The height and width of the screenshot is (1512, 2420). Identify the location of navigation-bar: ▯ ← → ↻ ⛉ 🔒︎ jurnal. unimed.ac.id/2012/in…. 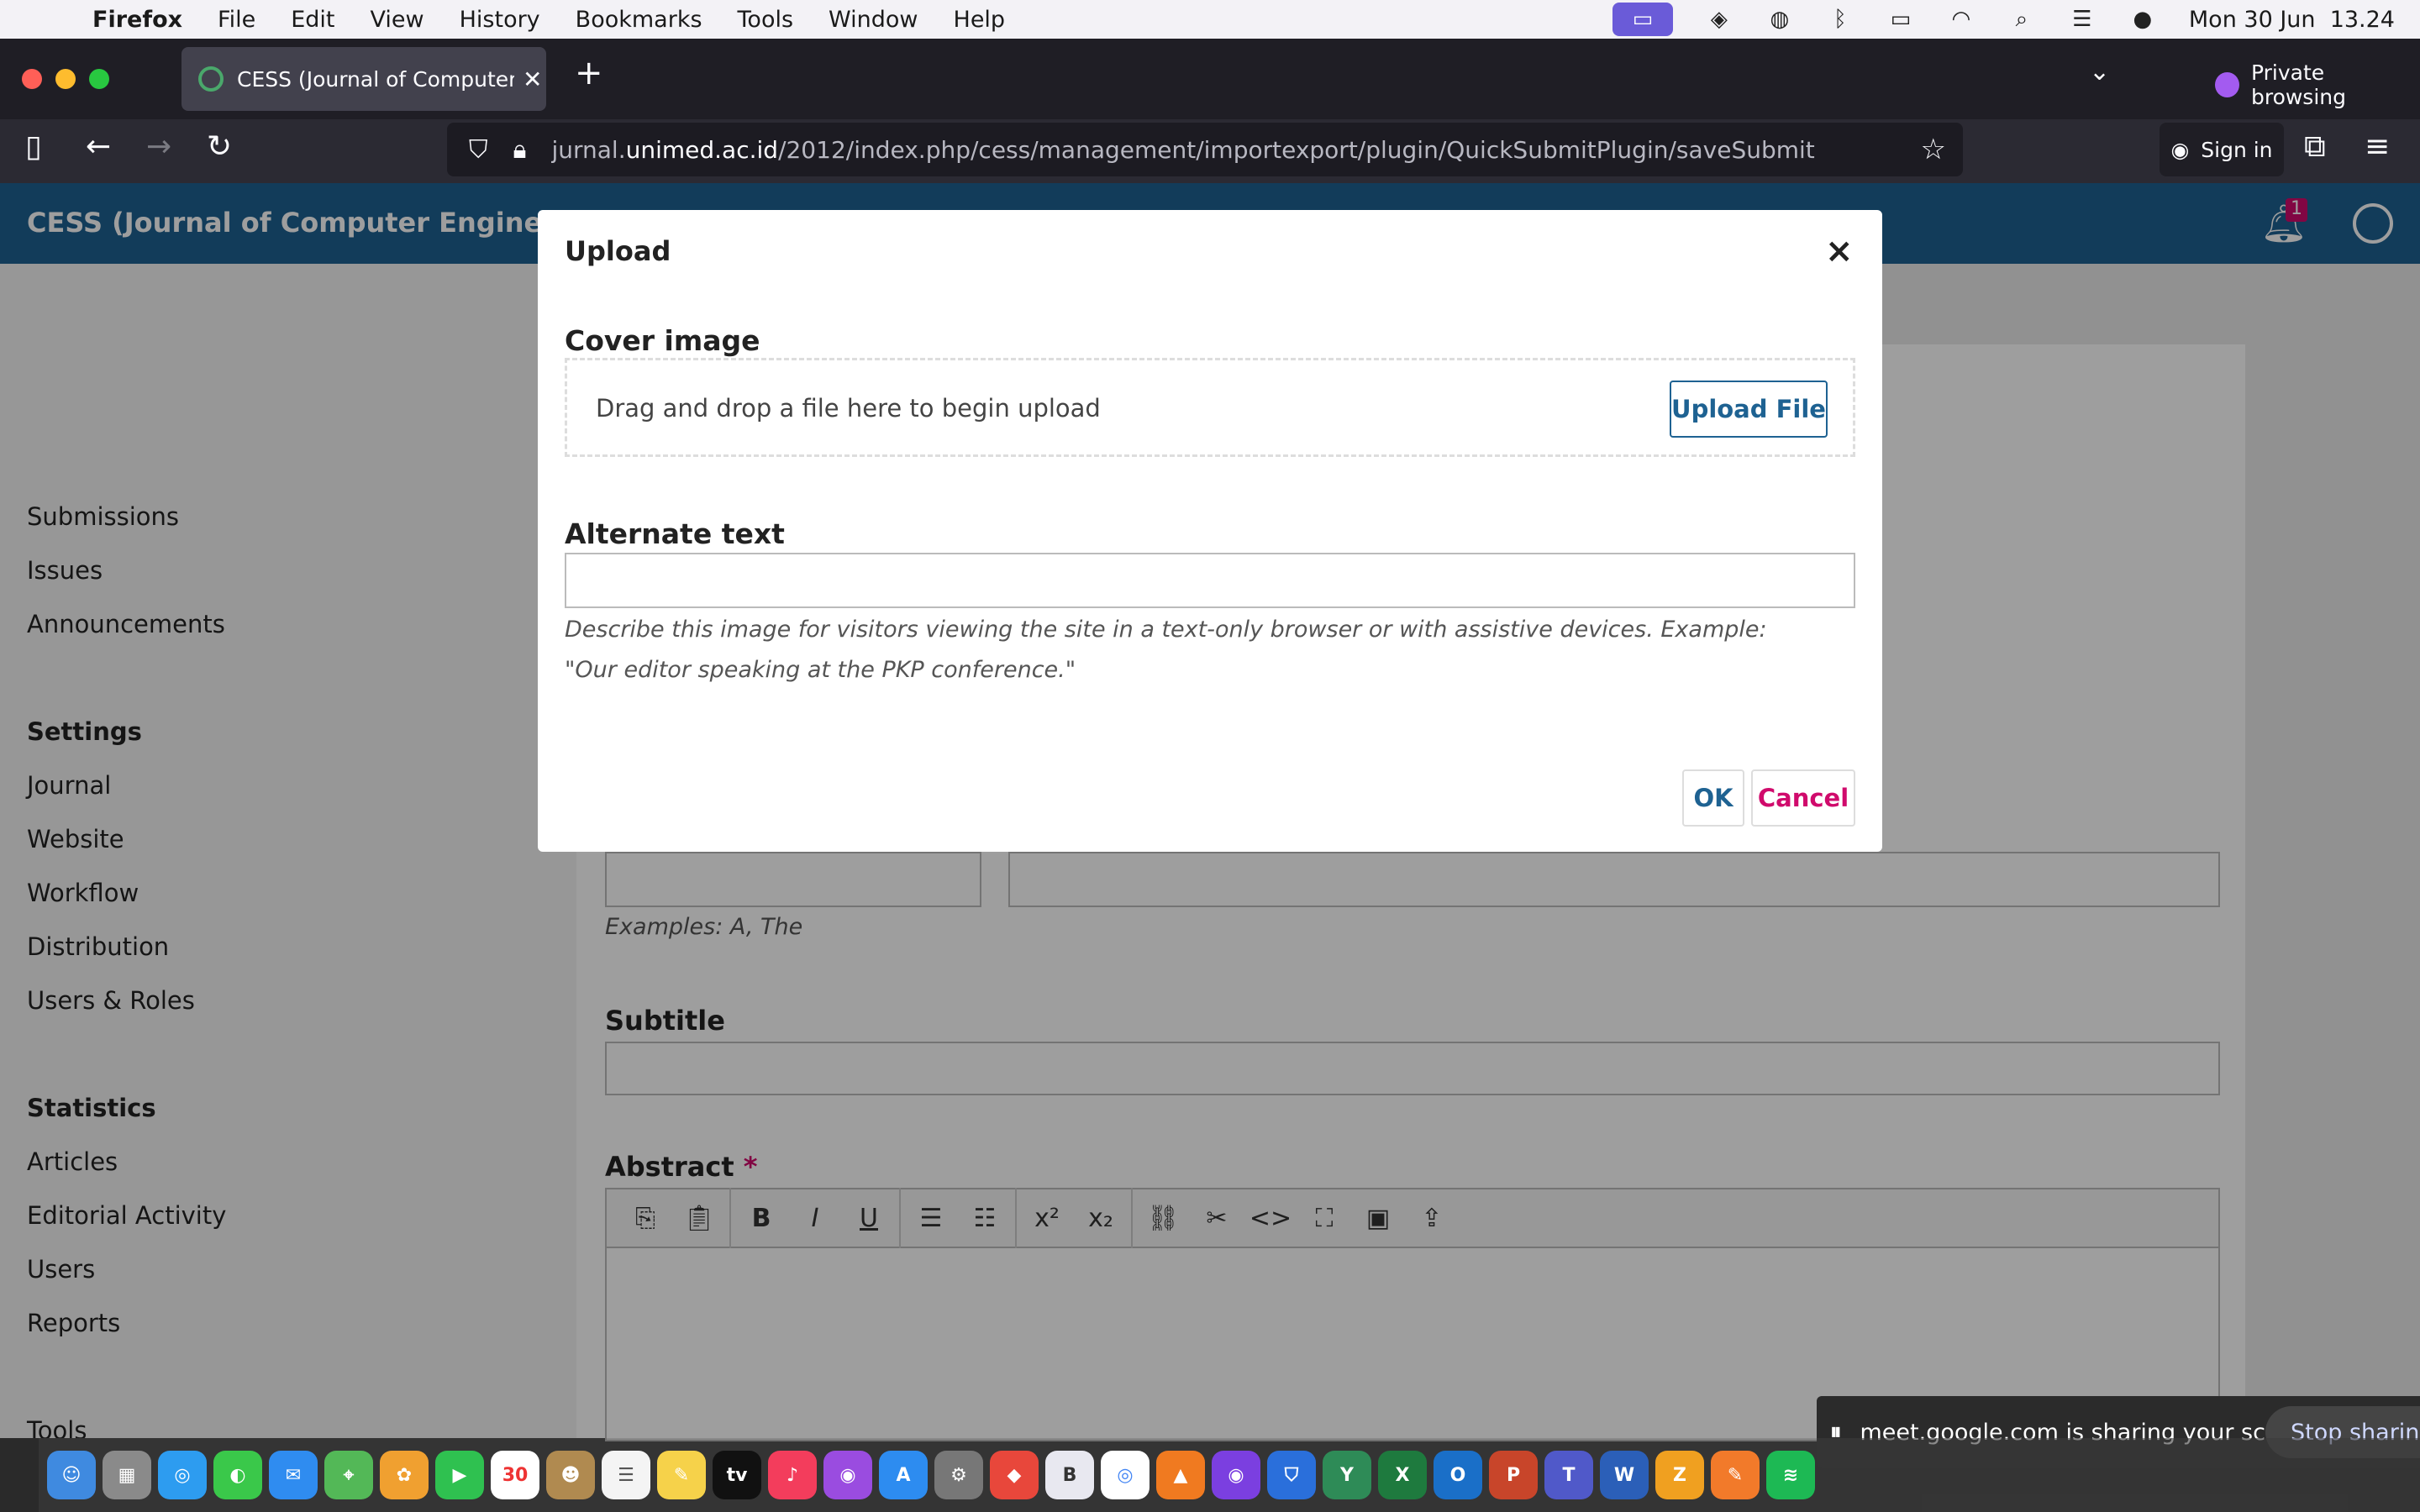
(1210, 151).